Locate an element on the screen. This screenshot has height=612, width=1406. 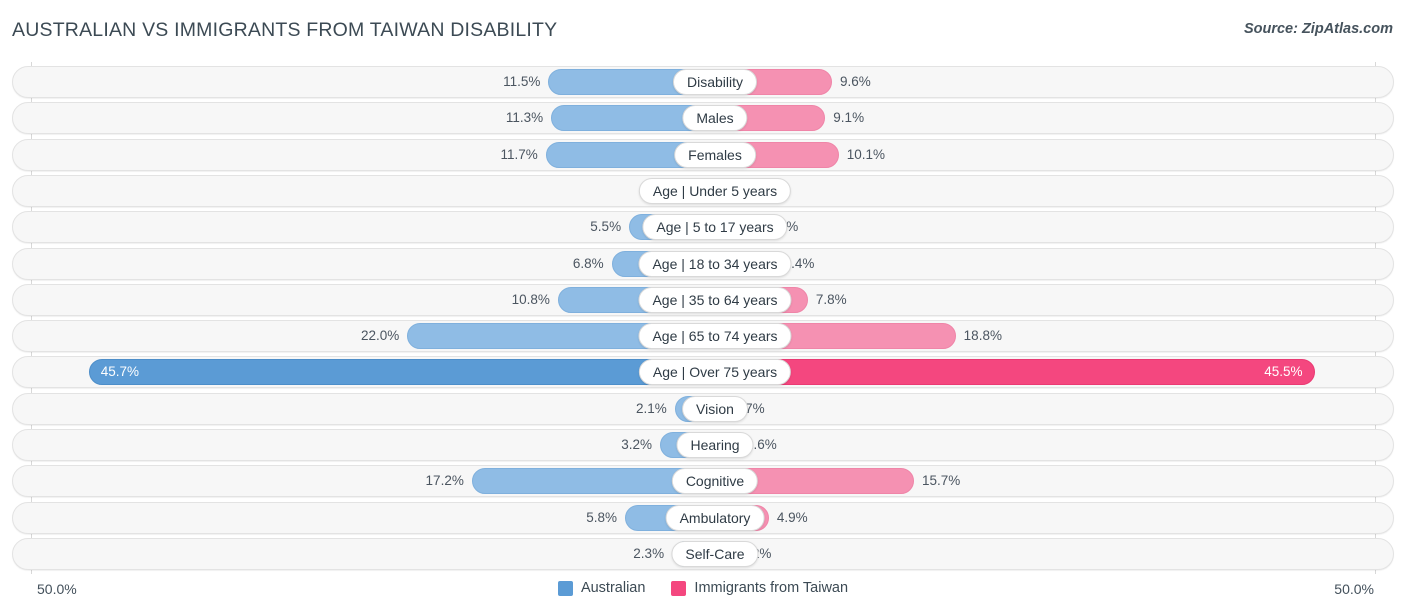
chart-row: 10.8% 7.8% Age | 35 to 64 years is located at coordinates (703, 299).